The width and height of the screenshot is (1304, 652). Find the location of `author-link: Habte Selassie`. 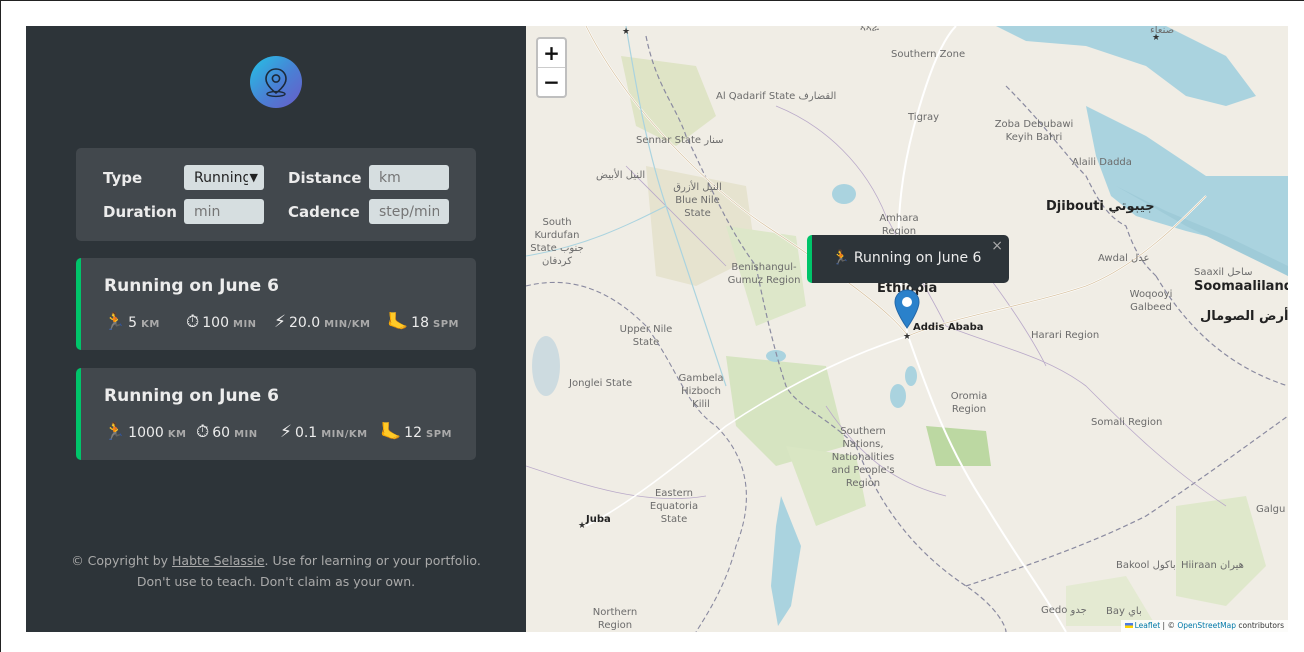

author-link: Habte Selassie is located at coordinates (218, 560).